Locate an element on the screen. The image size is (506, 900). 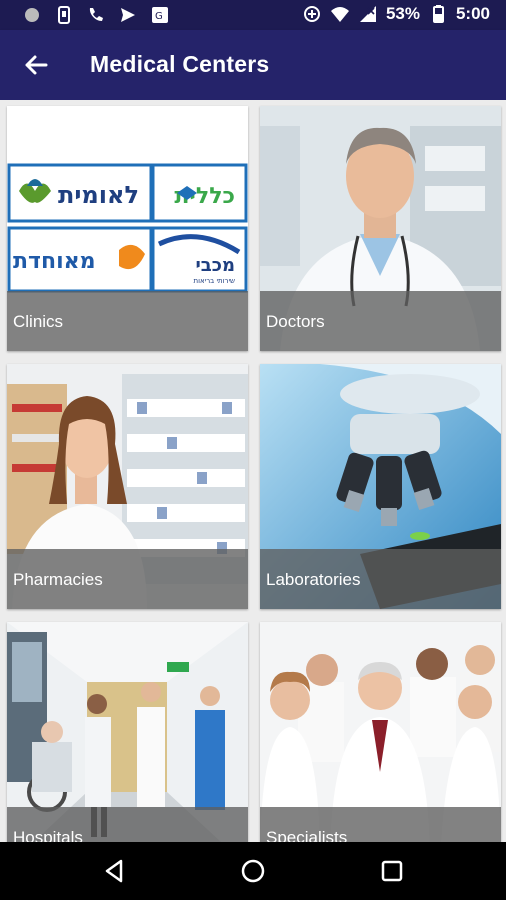
wifi-icon is located at coordinates (339, 14).